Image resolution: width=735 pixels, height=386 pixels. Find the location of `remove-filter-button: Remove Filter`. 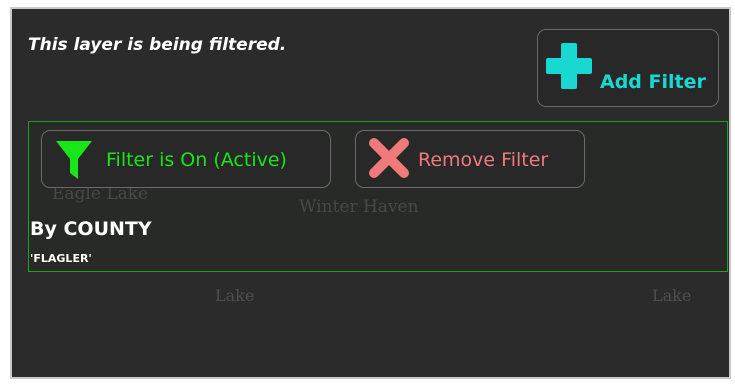

remove-filter-button: Remove Filter is located at coordinates (470, 159).